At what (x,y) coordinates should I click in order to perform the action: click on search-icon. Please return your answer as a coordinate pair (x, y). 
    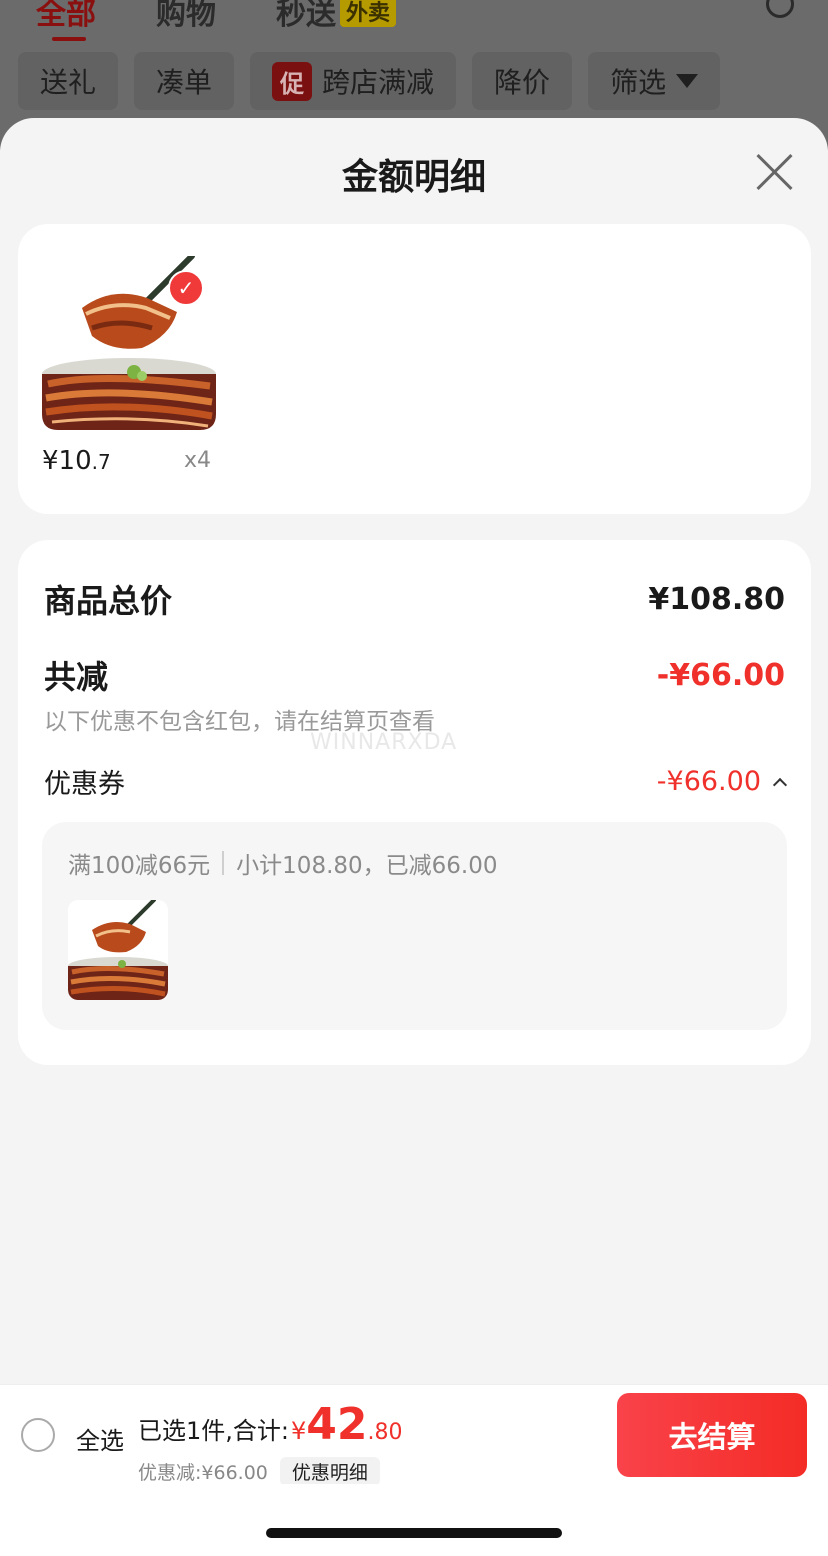
    Looking at the image, I should click on (780, 9).